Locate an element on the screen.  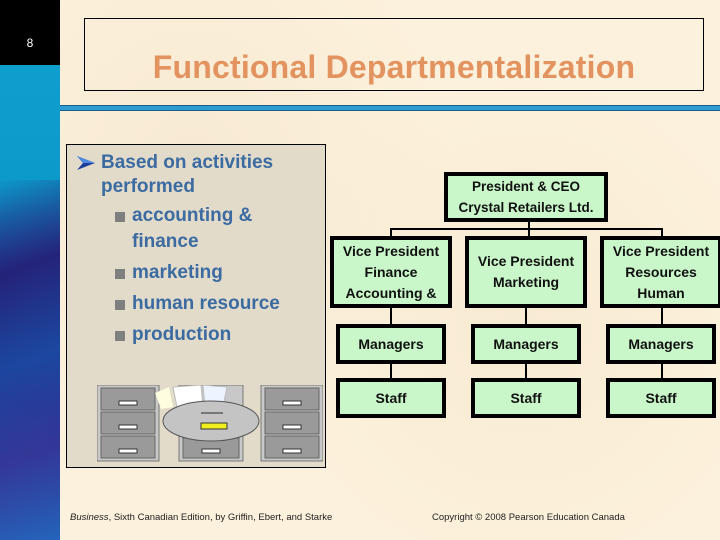
title-divider is located at coordinates (390, 108).